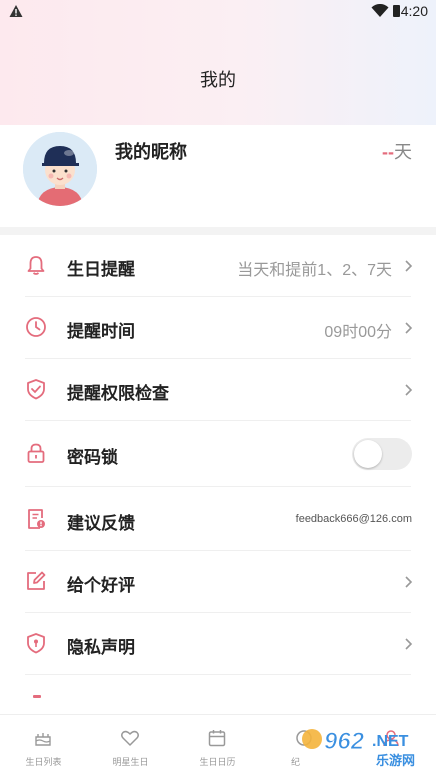 The width and height of the screenshot is (436, 776). I want to click on menu-label: 生日提醒, so click(101, 269).